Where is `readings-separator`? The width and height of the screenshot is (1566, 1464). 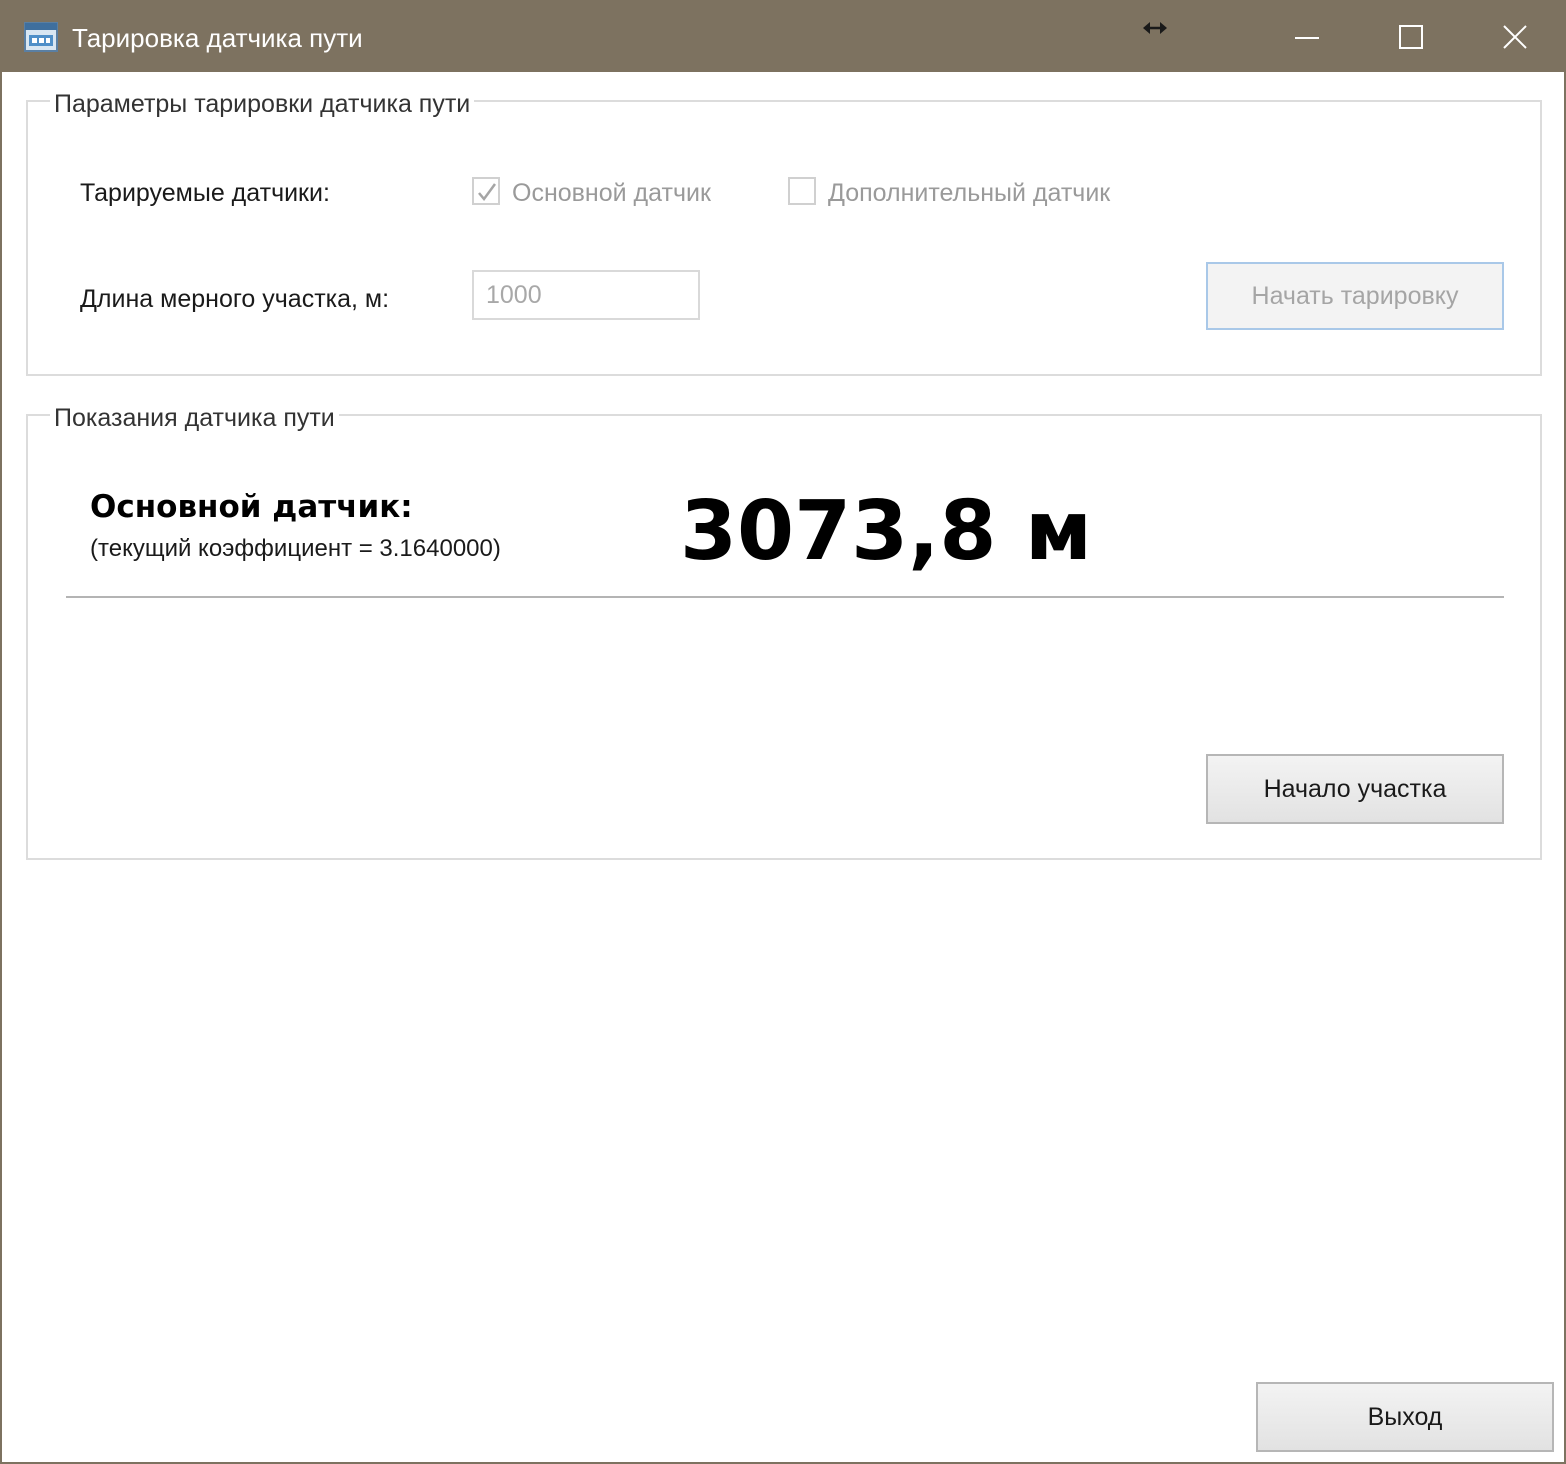 readings-separator is located at coordinates (785, 597).